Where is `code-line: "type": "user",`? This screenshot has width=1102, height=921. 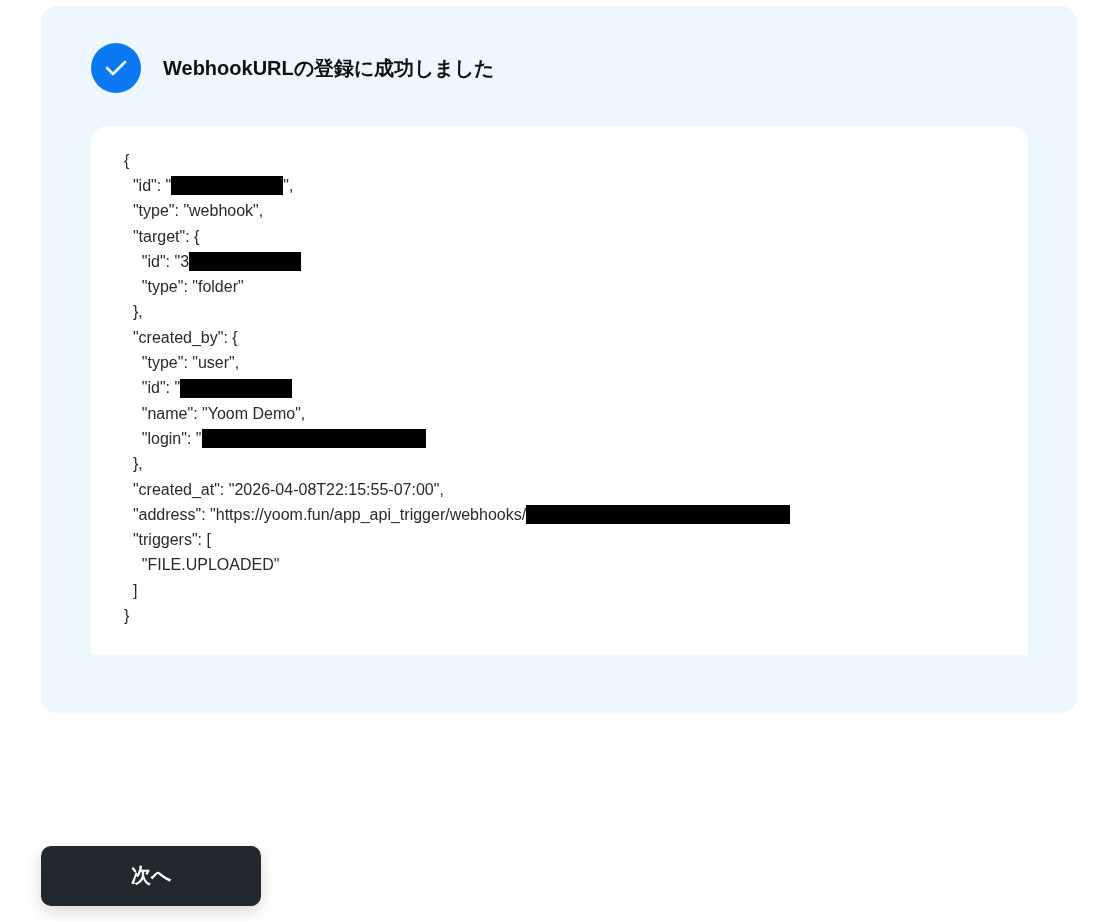 code-line: "type": "user", is located at coordinates (190, 363).